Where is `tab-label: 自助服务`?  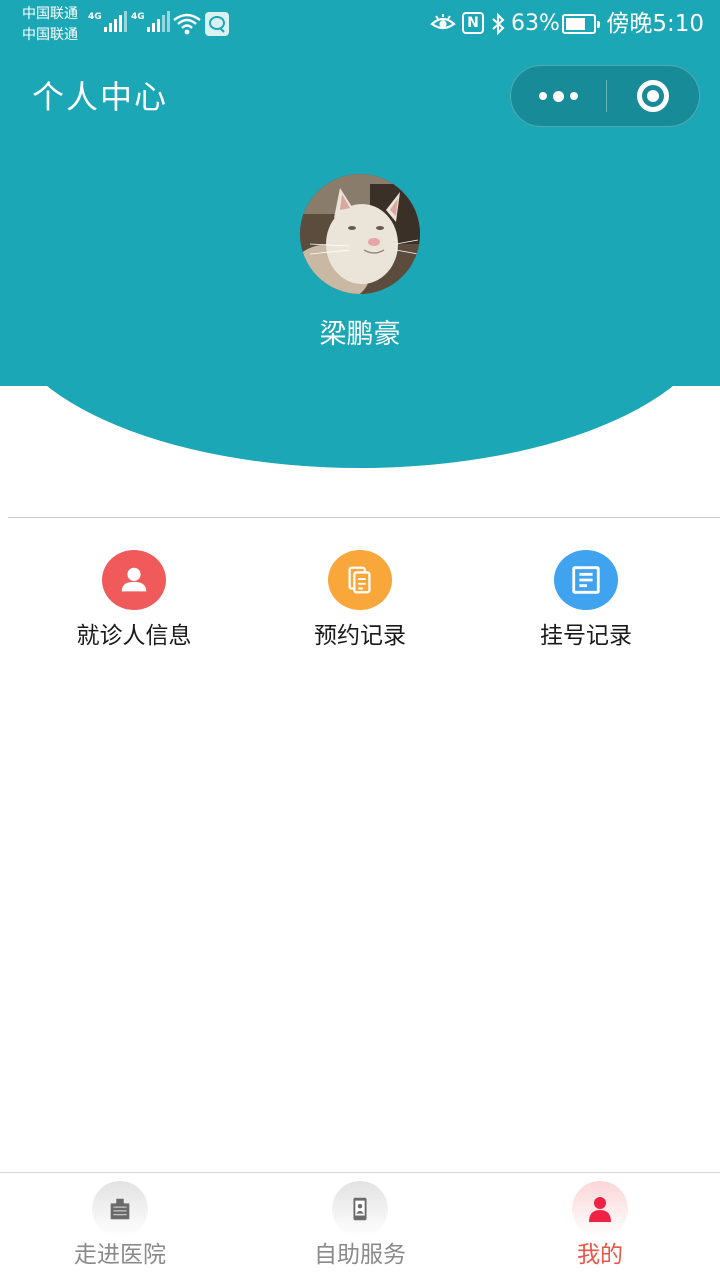
tab-label: 自助服务 is located at coordinates (360, 1255).